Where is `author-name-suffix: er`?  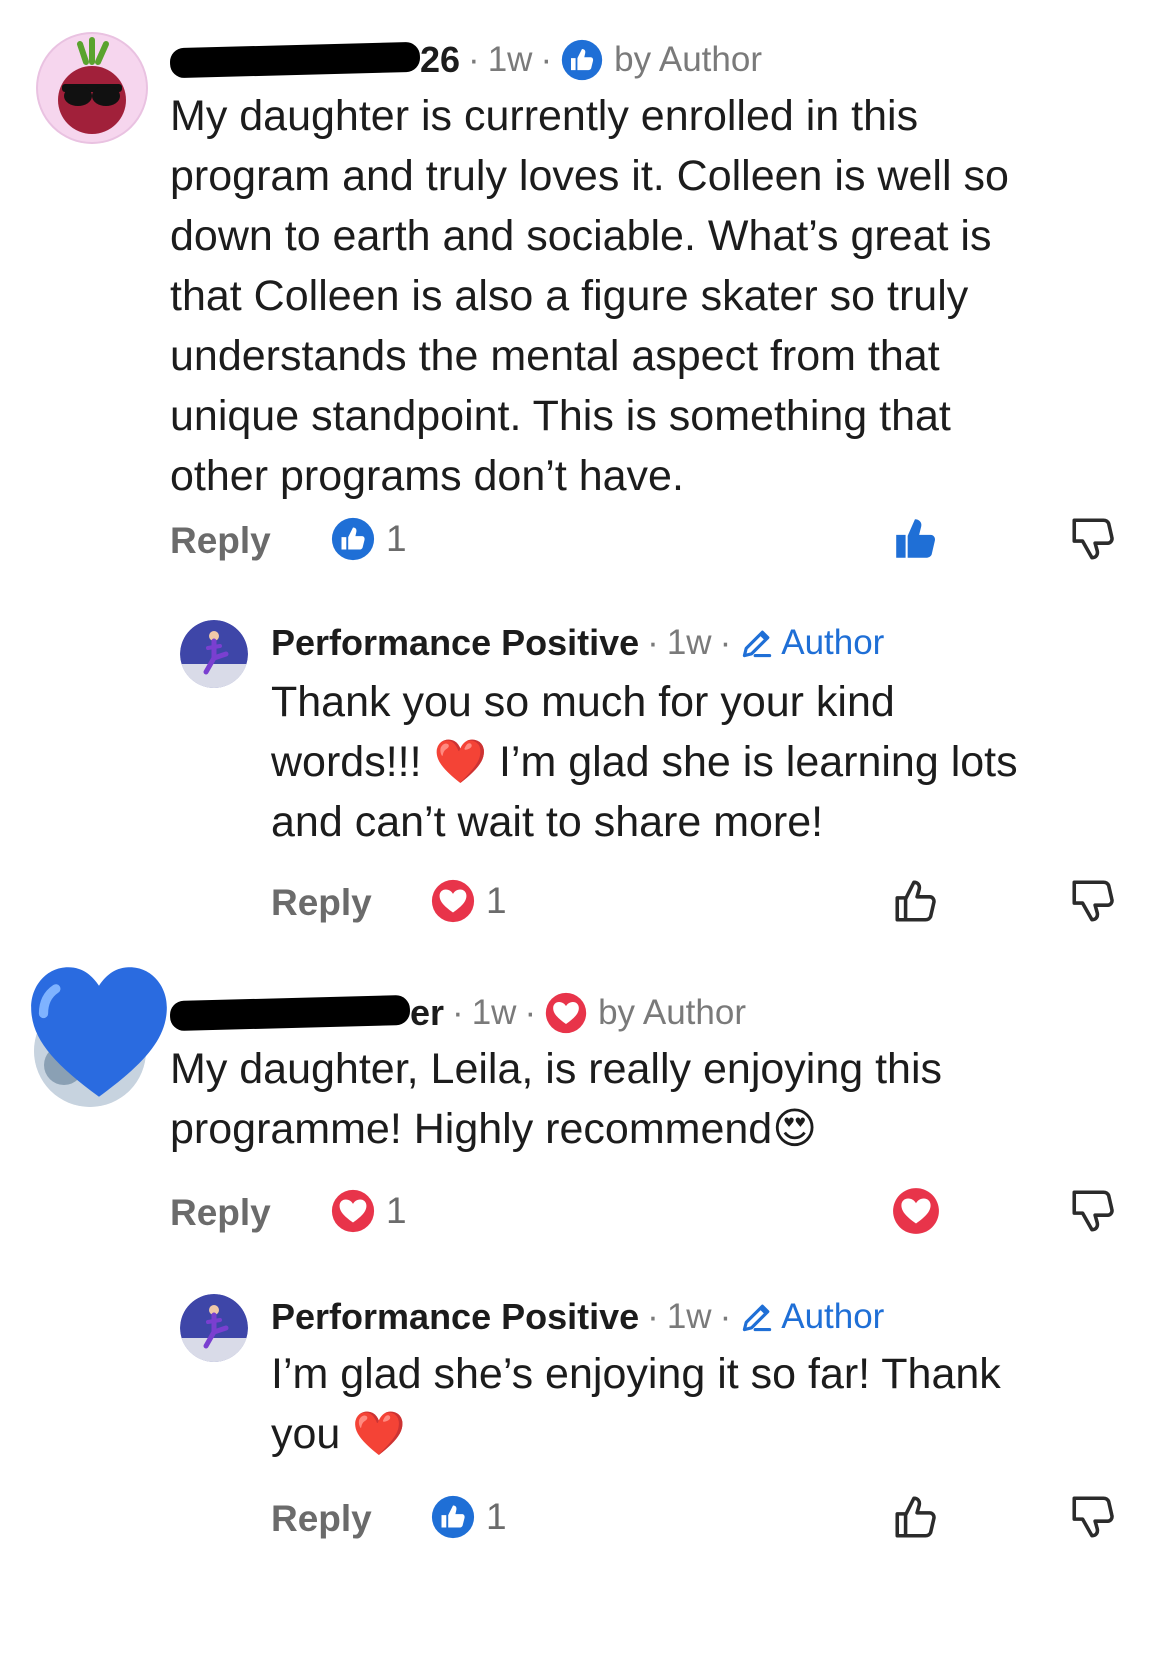
author-name-suffix: er is located at coordinates (427, 1013).